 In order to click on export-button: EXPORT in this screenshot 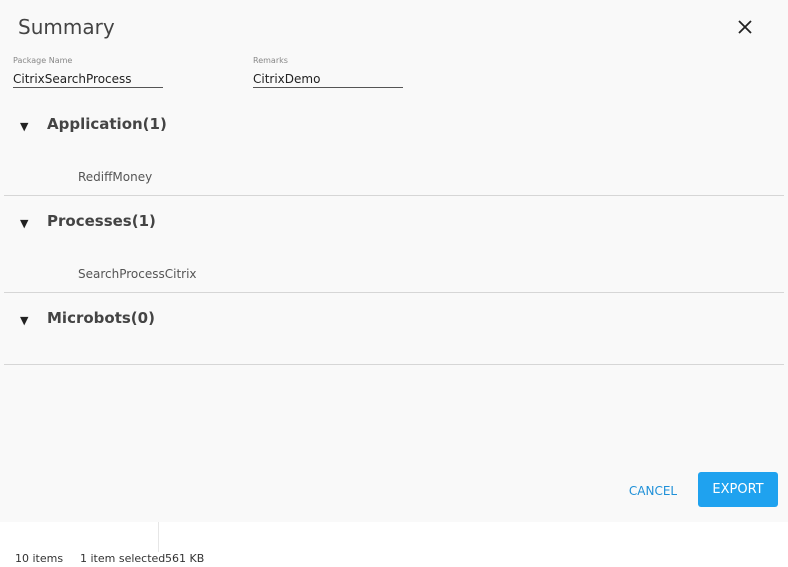, I will do `click(738, 489)`.